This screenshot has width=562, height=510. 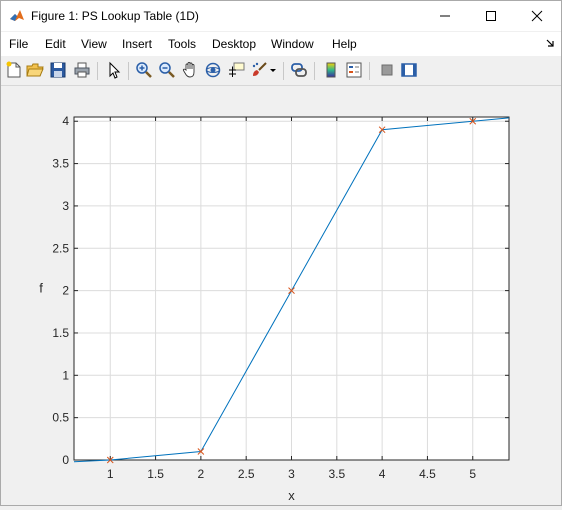 What do you see at coordinates (246, 474) in the screenshot?
I see `x-tick-label: 2.5` at bounding box center [246, 474].